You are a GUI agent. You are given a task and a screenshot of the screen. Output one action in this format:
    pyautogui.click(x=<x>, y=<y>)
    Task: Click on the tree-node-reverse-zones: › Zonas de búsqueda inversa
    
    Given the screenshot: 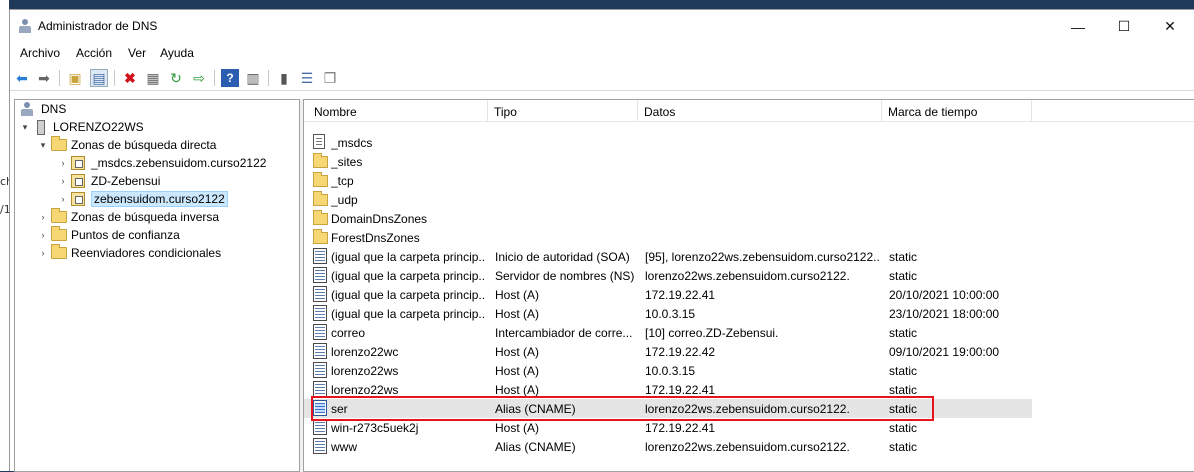 What is the action you would take?
    pyautogui.click(x=128, y=217)
    